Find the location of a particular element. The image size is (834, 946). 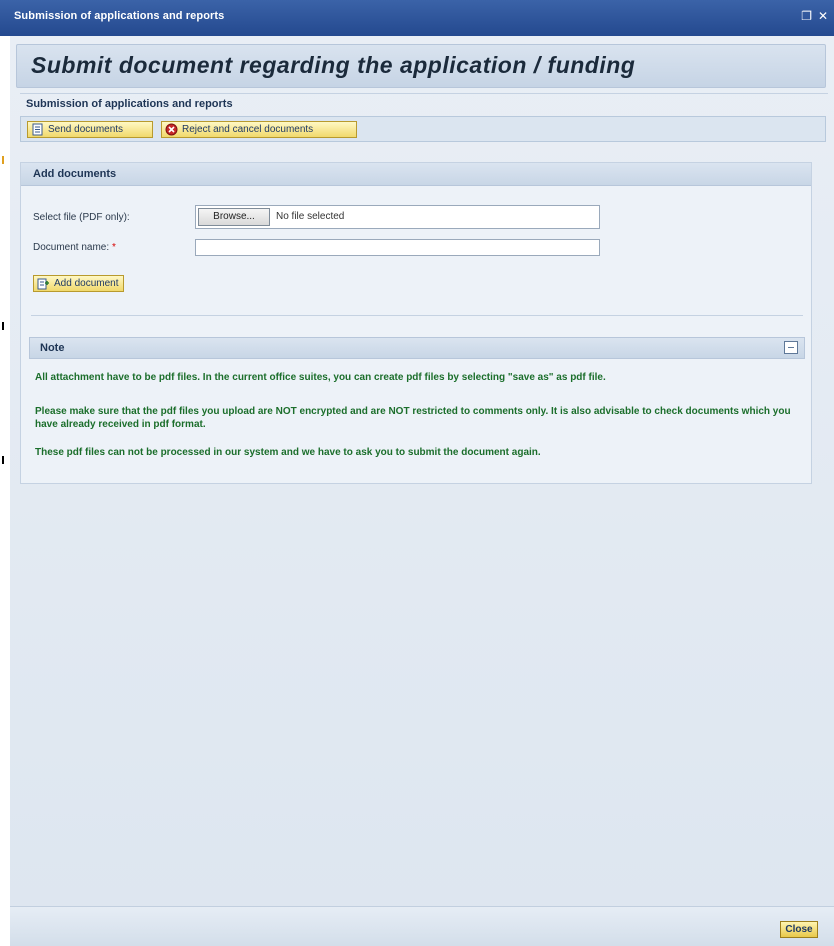

document-name-label: Document name: * is located at coordinates (74, 247).